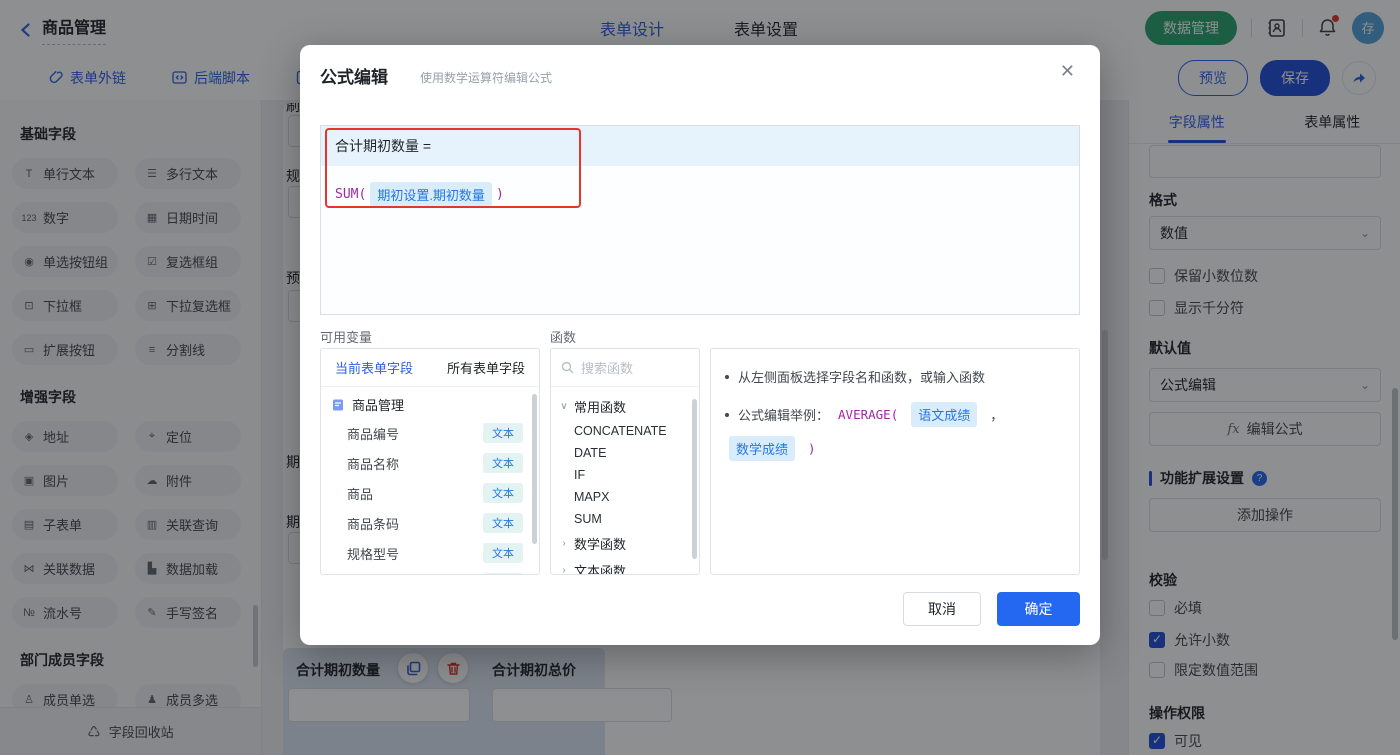 This screenshot has width=1400, height=755. Describe the element at coordinates (499, 194) in the screenshot. I see `formula-func-close: )` at that location.